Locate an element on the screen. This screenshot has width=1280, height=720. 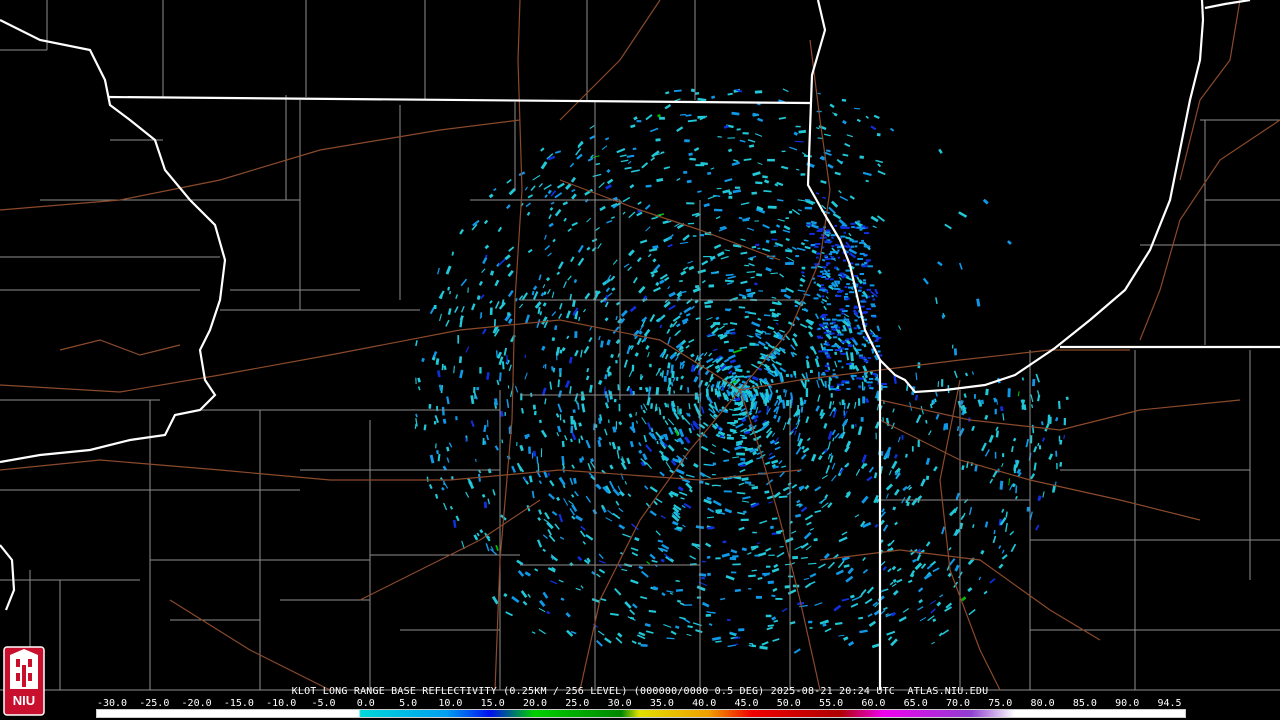
legend-label: 25.0 is located at coordinates (577, 703).